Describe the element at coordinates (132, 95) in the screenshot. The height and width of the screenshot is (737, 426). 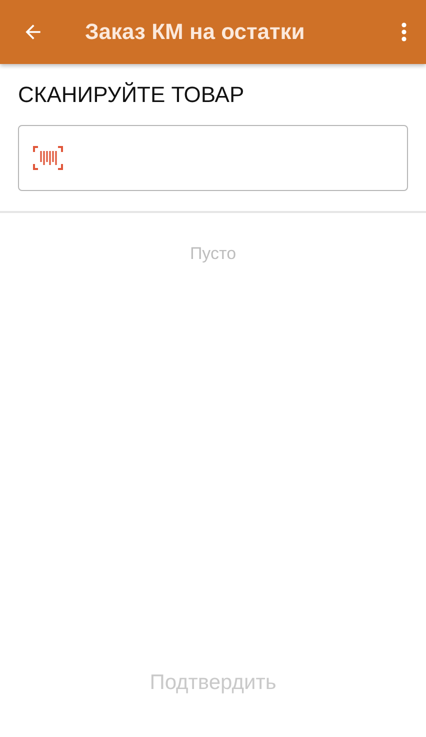
I see `section-heading: СКАНИРУЙТЕ ТОВАР` at that location.